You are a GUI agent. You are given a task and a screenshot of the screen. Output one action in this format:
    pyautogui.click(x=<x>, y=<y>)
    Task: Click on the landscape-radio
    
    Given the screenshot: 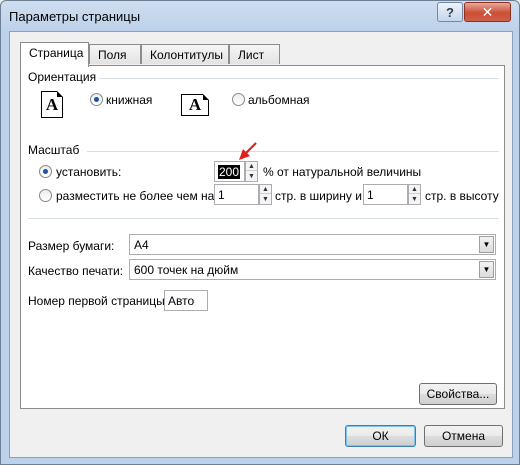 What is the action you would take?
    pyautogui.click(x=238, y=99)
    